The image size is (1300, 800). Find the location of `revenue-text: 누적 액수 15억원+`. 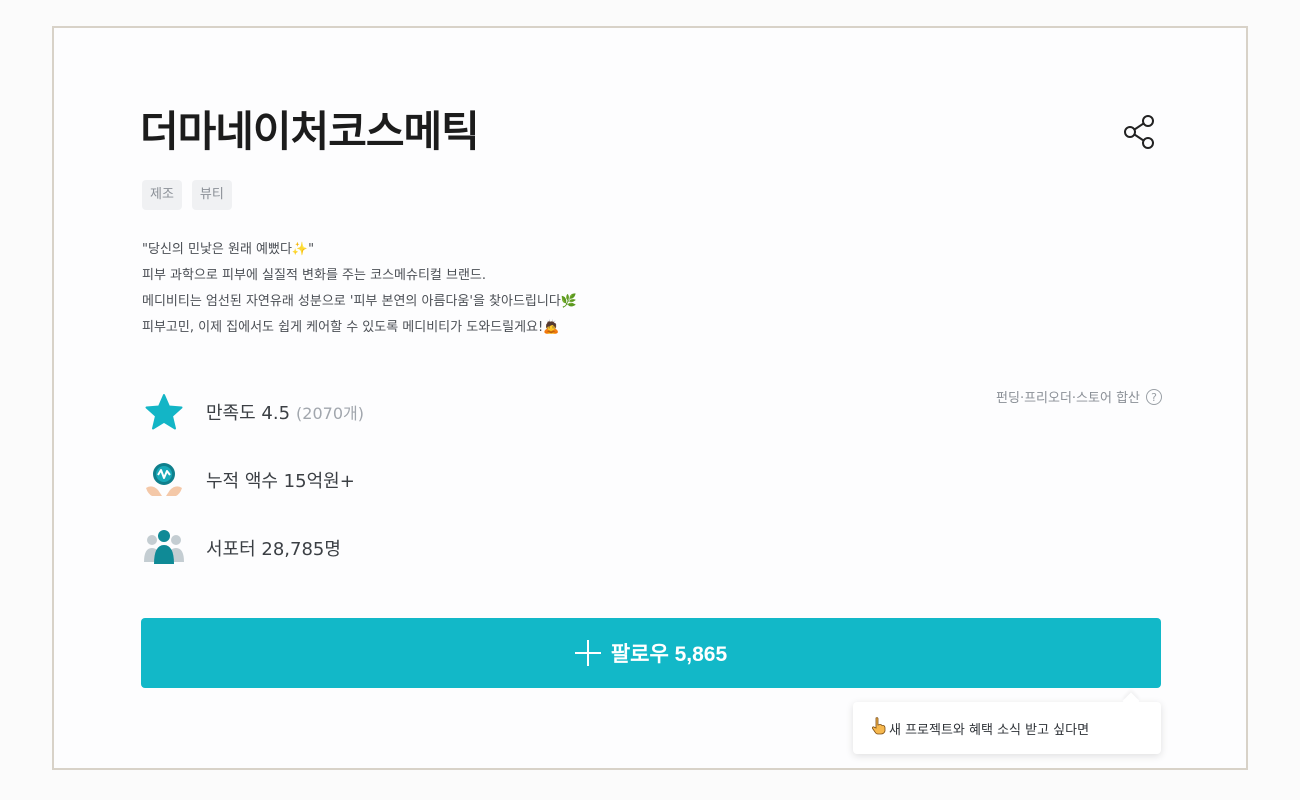

revenue-text: 누적 액수 15억원+ is located at coordinates (280, 481).